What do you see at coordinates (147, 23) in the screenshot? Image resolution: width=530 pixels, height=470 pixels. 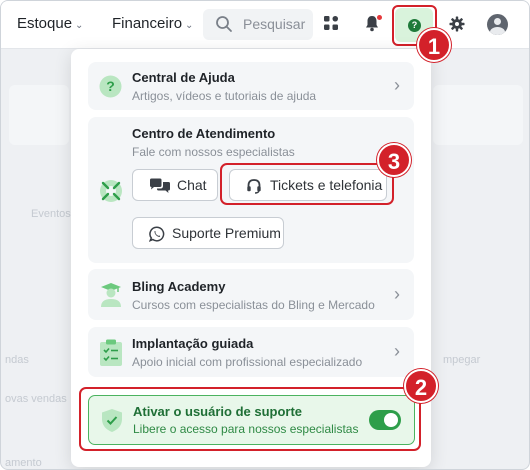 I see `nav-financeiro-label: Financeiro` at bounding box center [147, 23].